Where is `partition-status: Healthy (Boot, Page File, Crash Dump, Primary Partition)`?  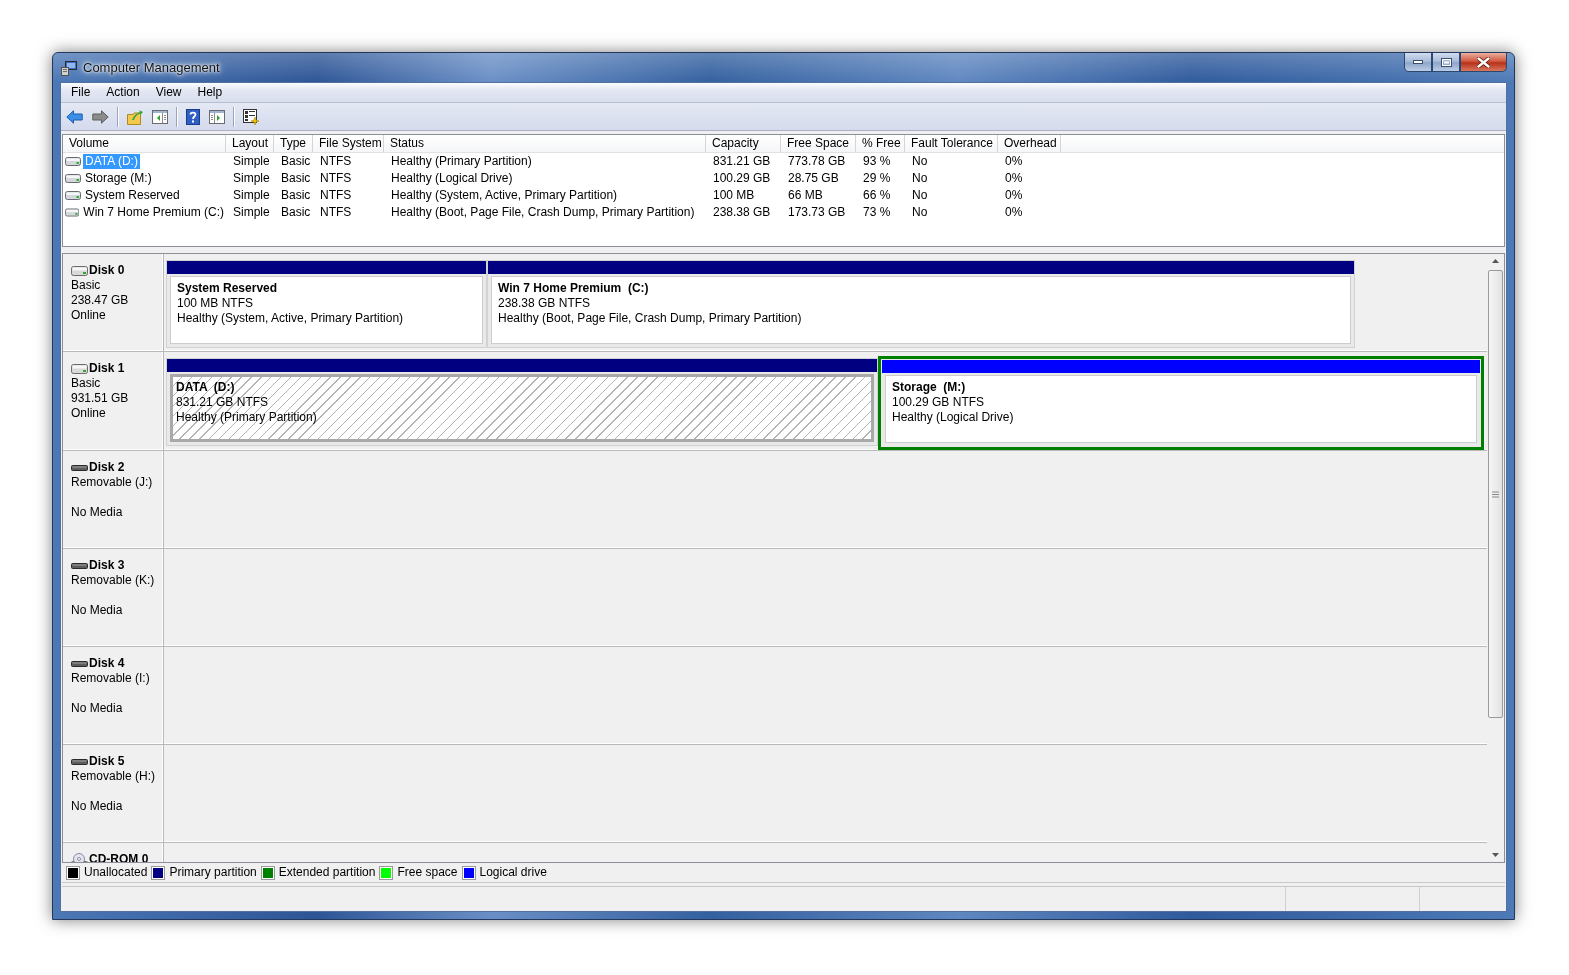 partition-status: Healthy (Boot, Page File, Crash Dump, Primary Partition) is located at coordinates (650, 318).